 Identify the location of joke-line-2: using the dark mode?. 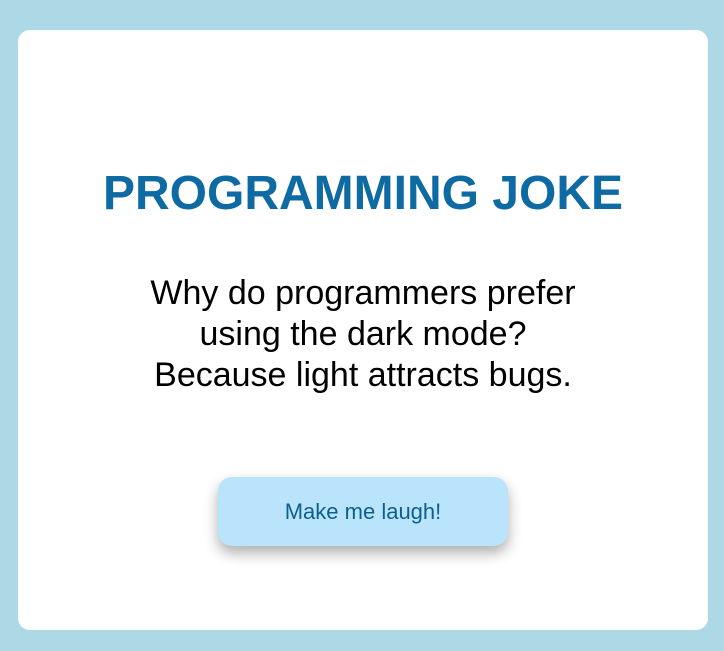
(363, 334).